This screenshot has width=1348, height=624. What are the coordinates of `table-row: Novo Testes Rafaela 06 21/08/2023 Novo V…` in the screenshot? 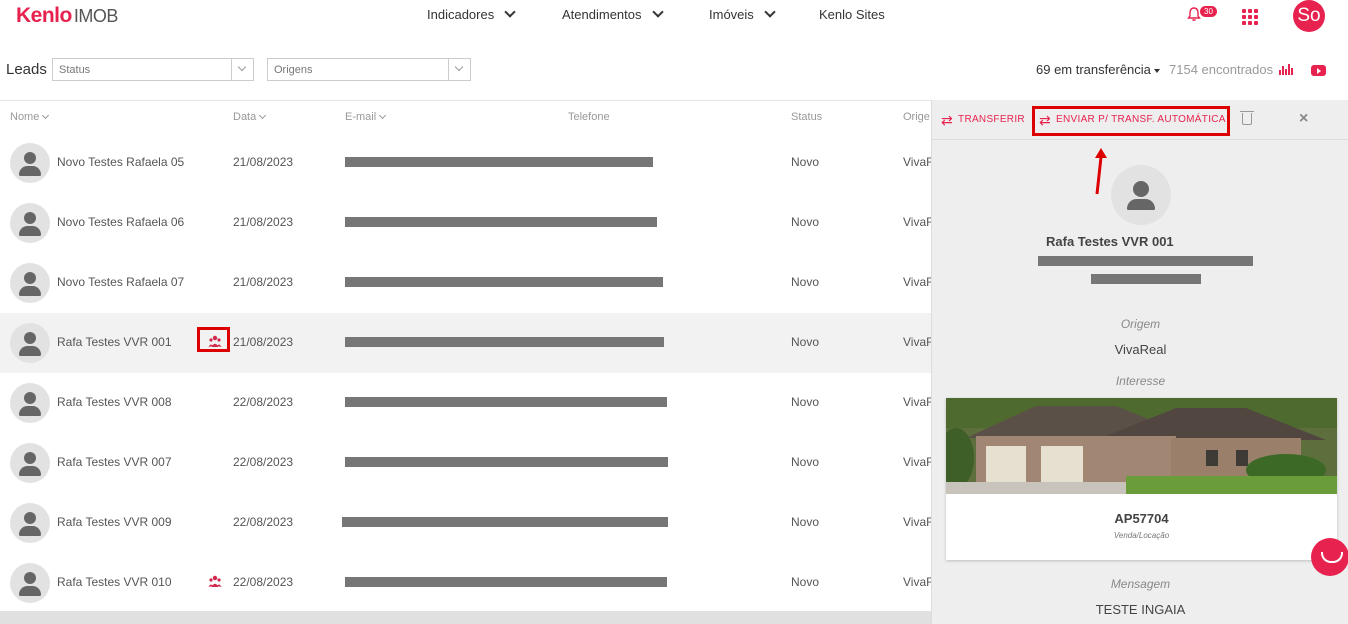 It's located at (465, 223).